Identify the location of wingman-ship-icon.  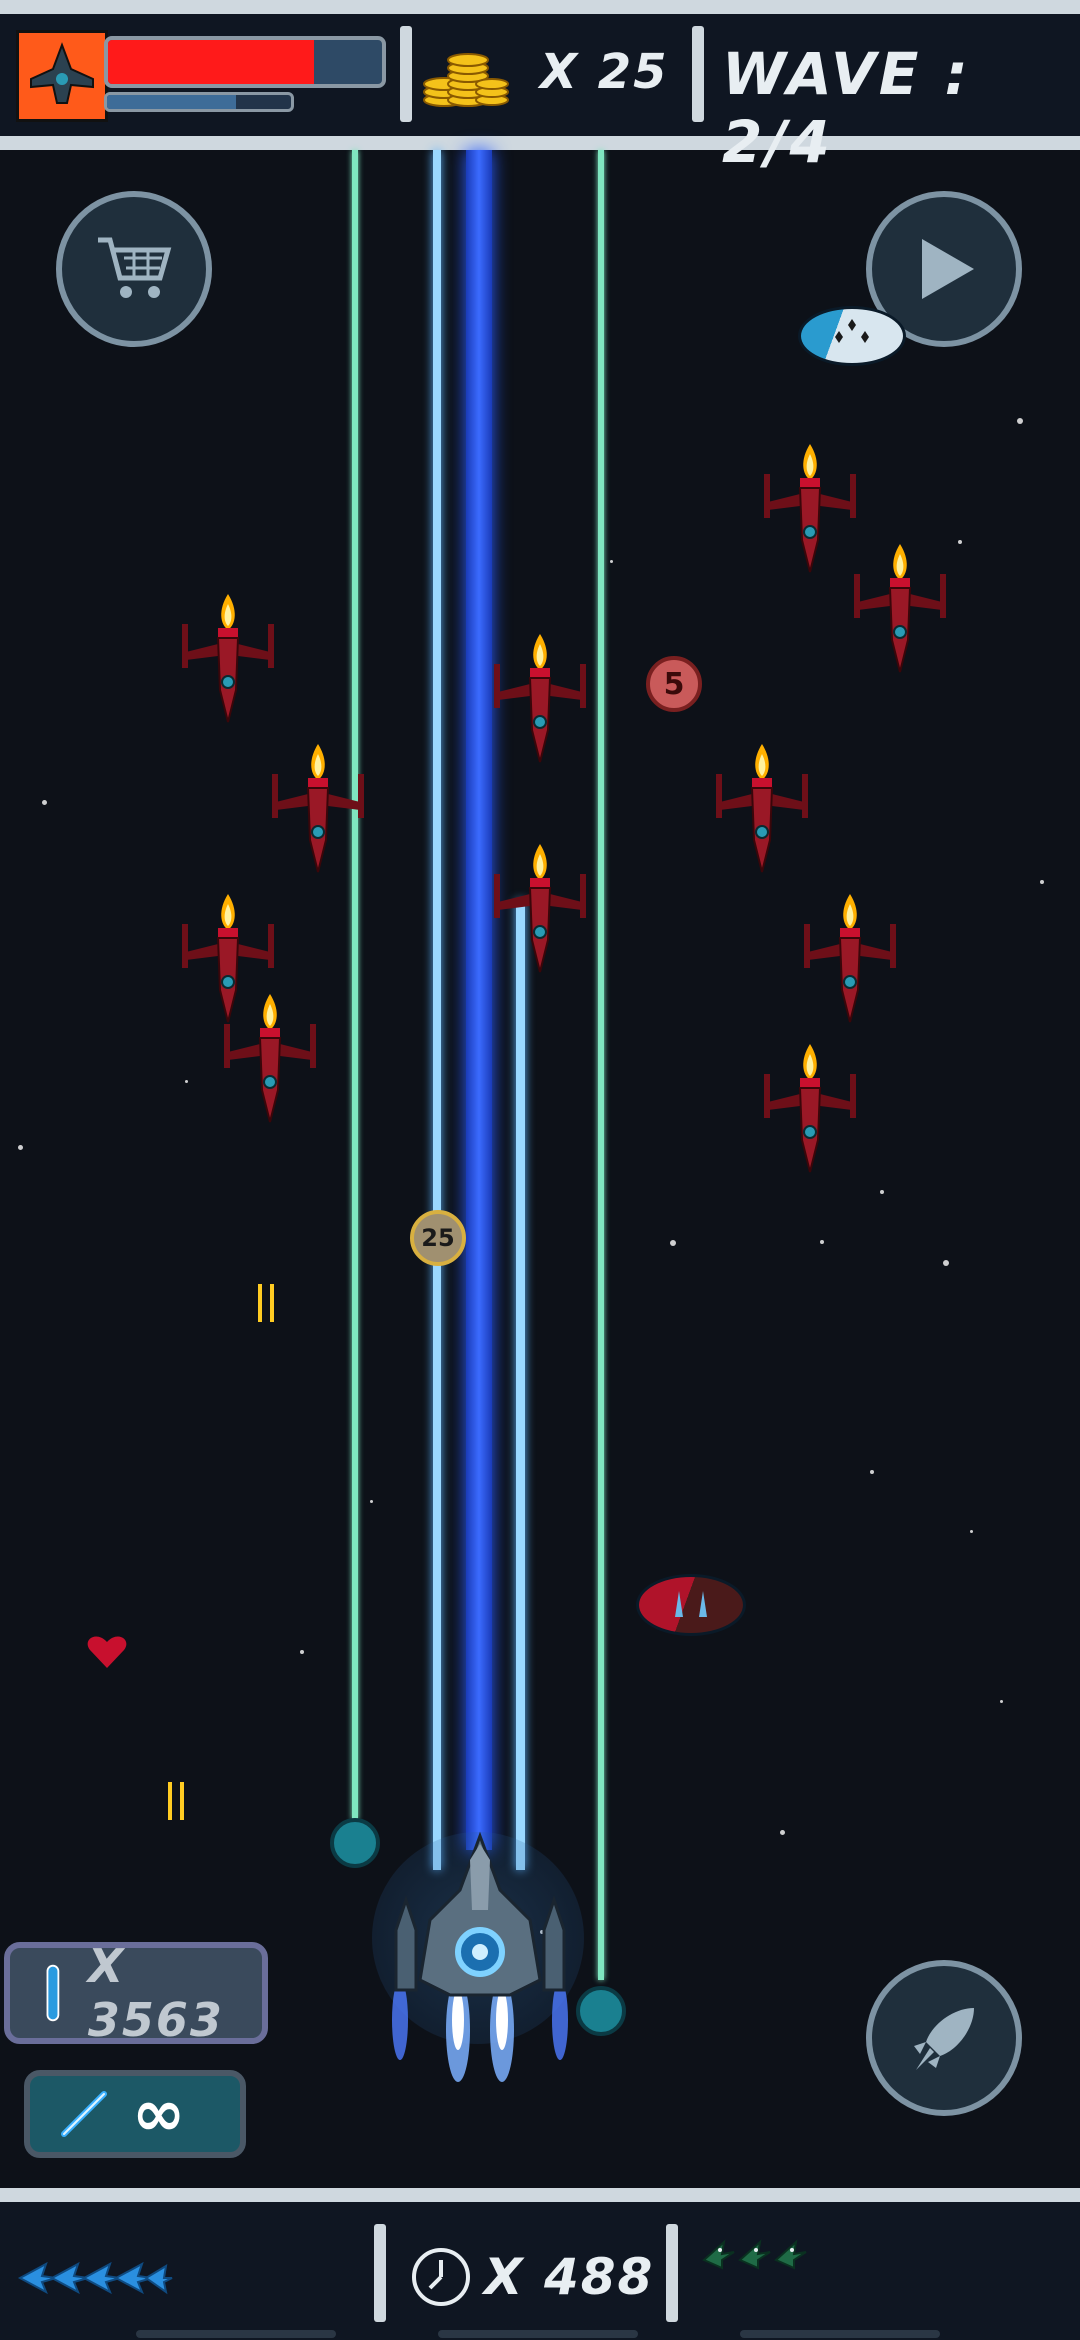
(691, 1604).